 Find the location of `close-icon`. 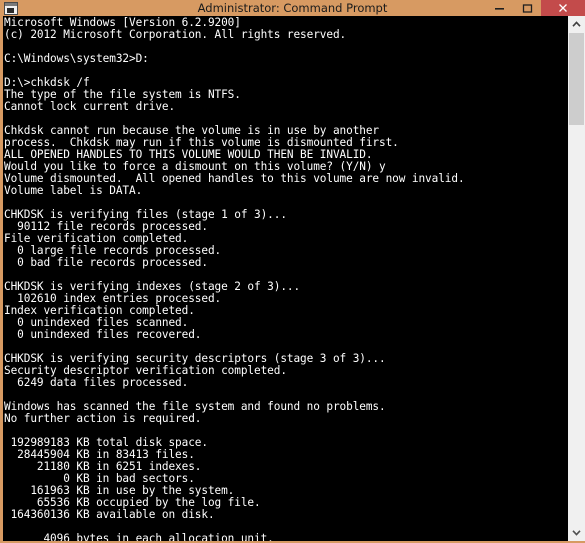

close-icon is located at coordinates (563, 8).